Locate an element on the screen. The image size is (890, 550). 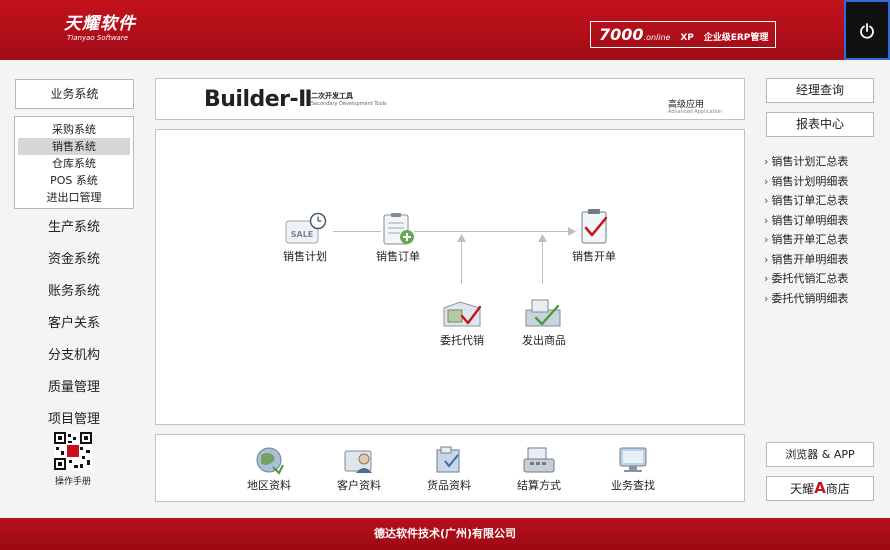
product-suffix: .online is located at coordinates (657, 37).